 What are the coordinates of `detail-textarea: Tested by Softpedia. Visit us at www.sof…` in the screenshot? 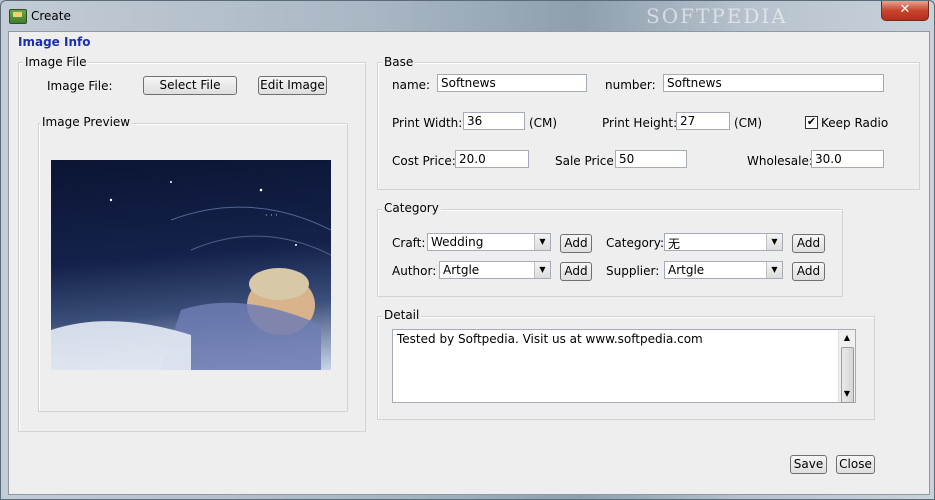 It's located at (624, 366).